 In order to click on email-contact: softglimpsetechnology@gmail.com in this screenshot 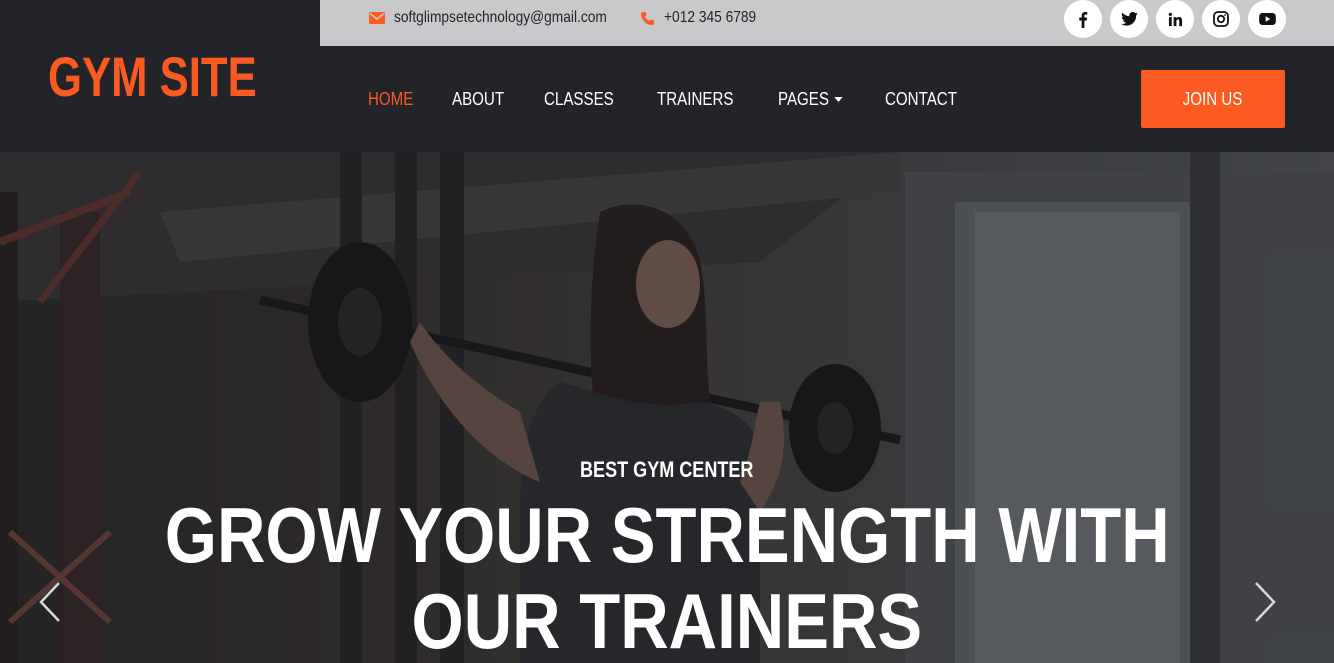, I will do `click(504, 18)`.